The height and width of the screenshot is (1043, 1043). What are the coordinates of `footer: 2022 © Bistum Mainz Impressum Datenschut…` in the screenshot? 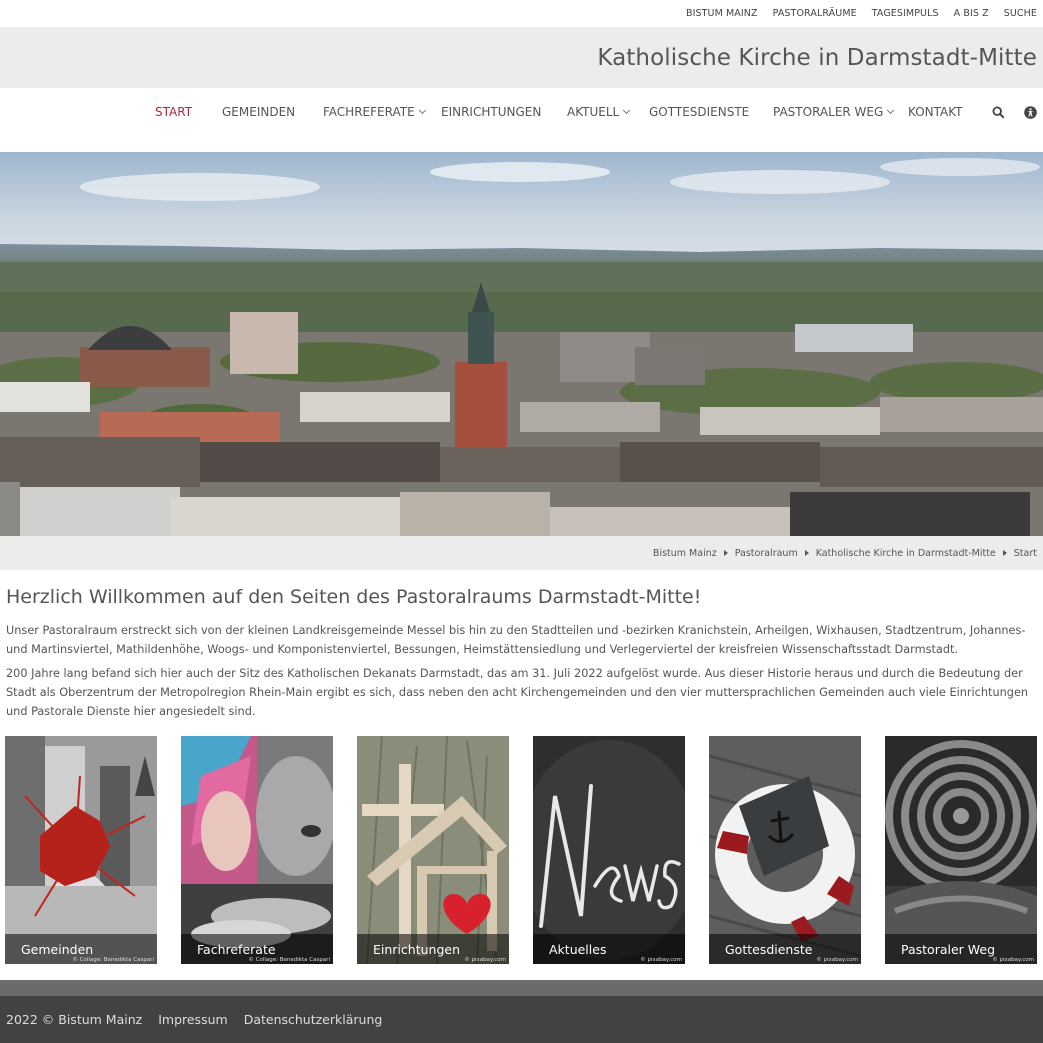 It's located at (521, 1019).